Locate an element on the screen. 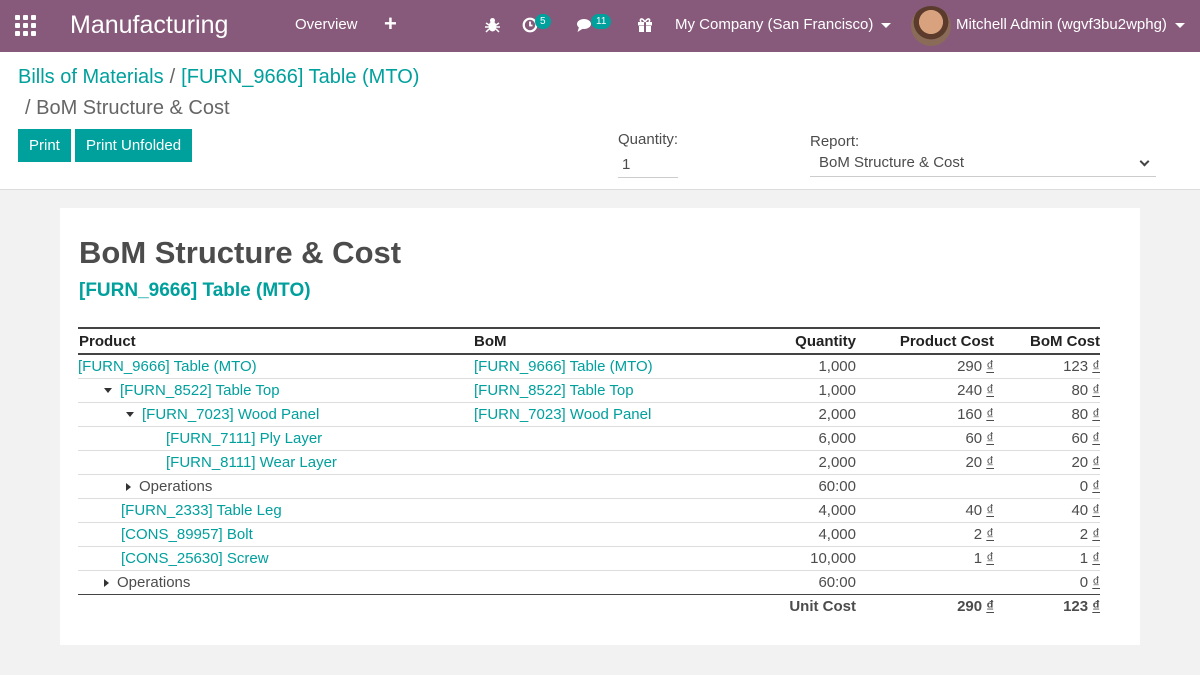 The width and height of the screenshot is (1200, 675). user-menu: Mitchell Admin (wgvf3bu2wphg) is located at coordinates (1070, 24).